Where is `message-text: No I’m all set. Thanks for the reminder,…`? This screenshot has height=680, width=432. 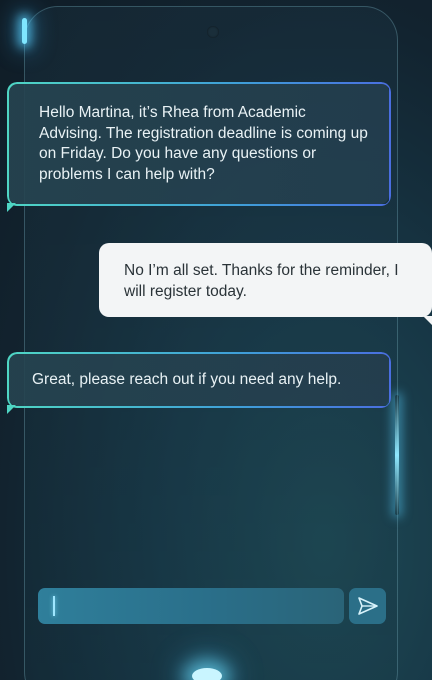 message-text: No I’m all set. Thanks for the reminder,… is located at coordinates (261, 281).